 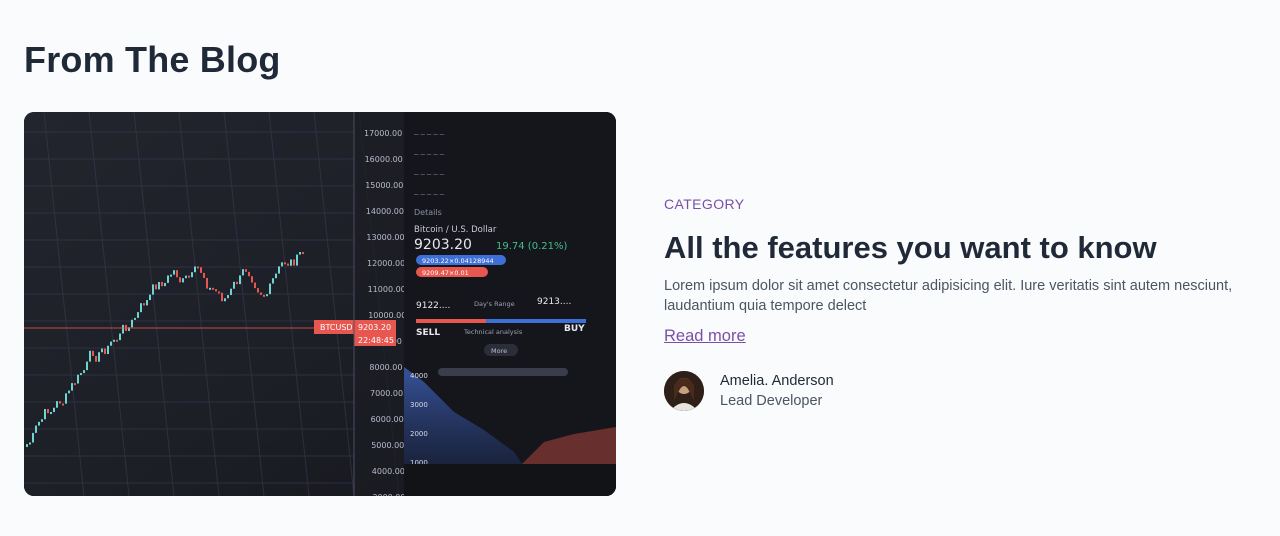 What do you see at coordinates (387, 315) in the screenshot?
I see `price-axis-tick: 10000.00` at bounding box center [387, 315].